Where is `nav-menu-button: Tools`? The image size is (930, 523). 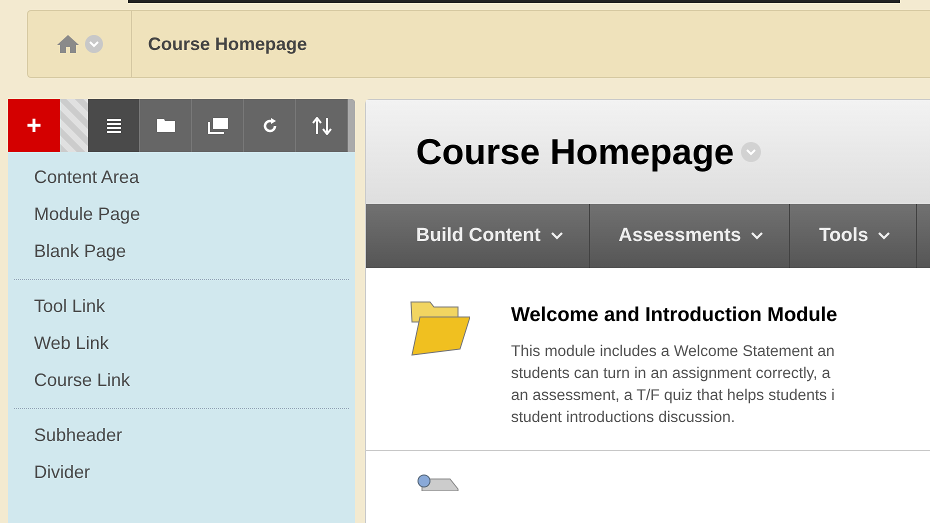
nav-menu-button: Tools is located at coordinates (854, 236).